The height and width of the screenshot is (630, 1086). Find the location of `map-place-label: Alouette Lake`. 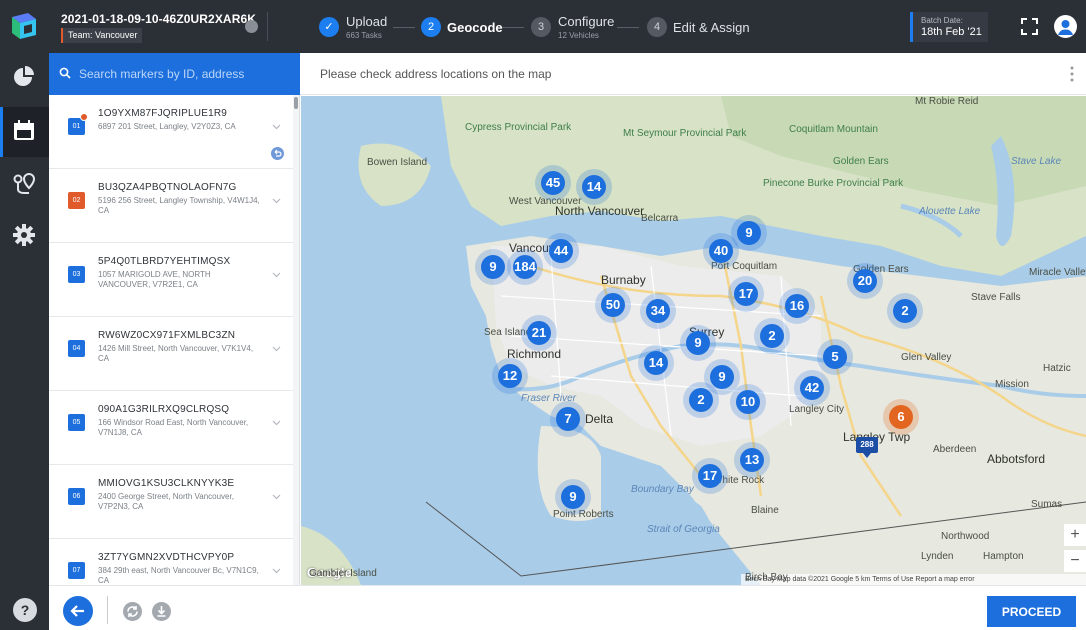

map-place-label: Alouette Lake is located at coordinates (950, 211).